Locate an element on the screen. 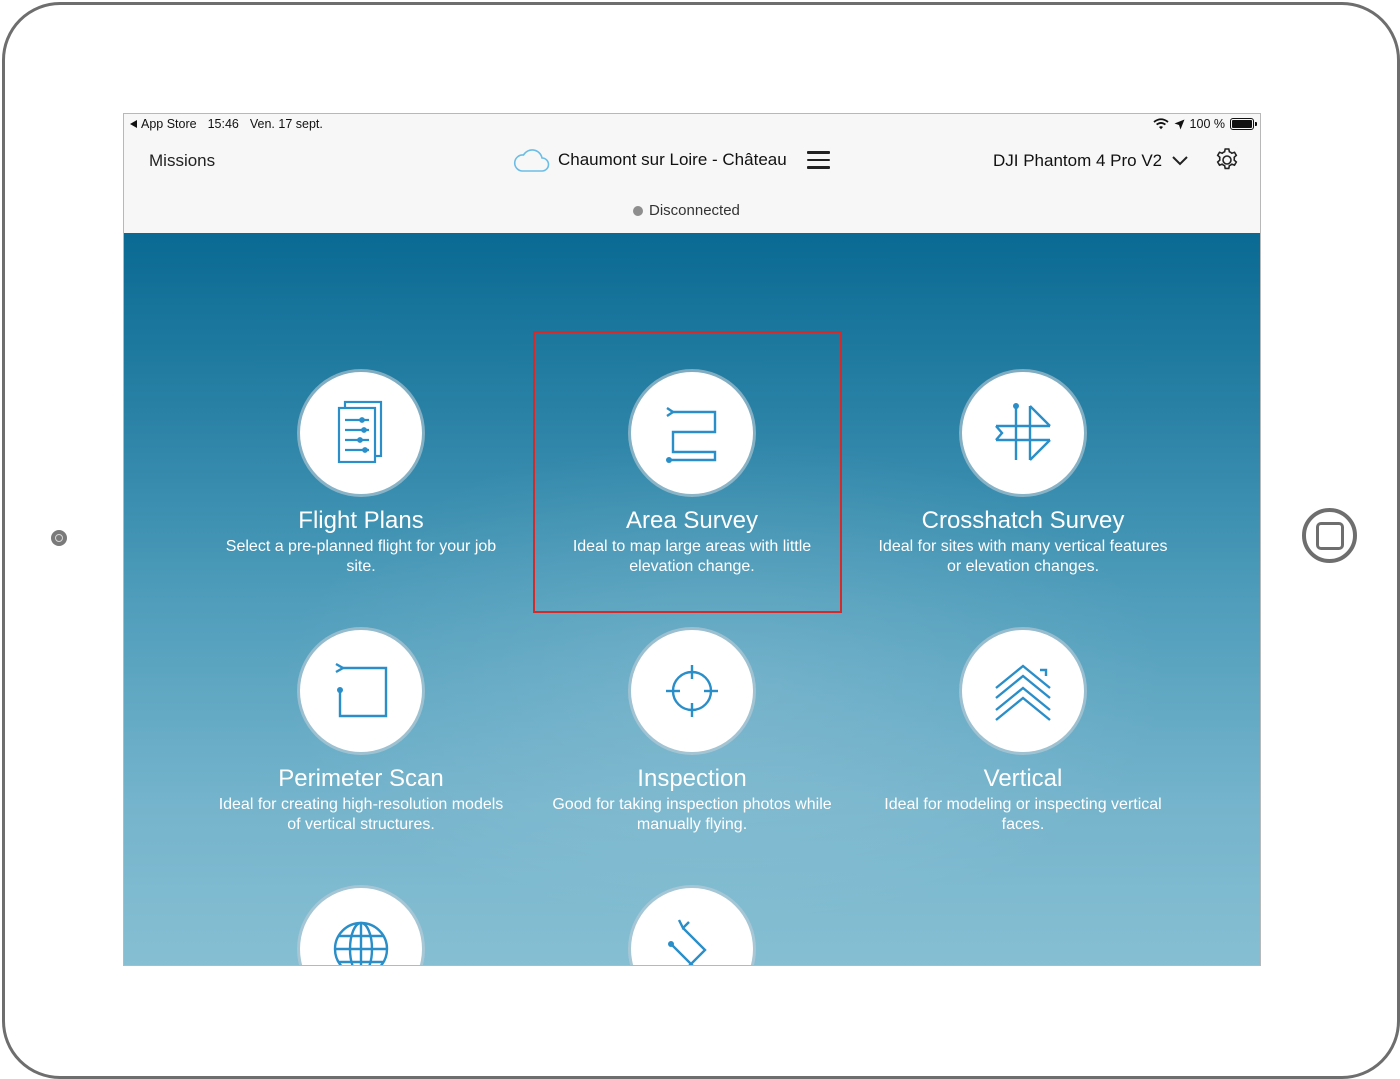 The image size is (1400, 1079). home-button is located at coordinates (1329, 535).